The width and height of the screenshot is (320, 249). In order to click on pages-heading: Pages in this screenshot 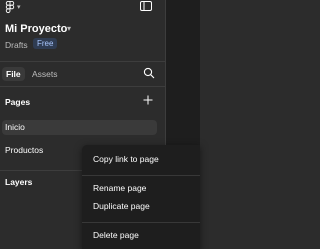, I will do `click(18, 102)`.